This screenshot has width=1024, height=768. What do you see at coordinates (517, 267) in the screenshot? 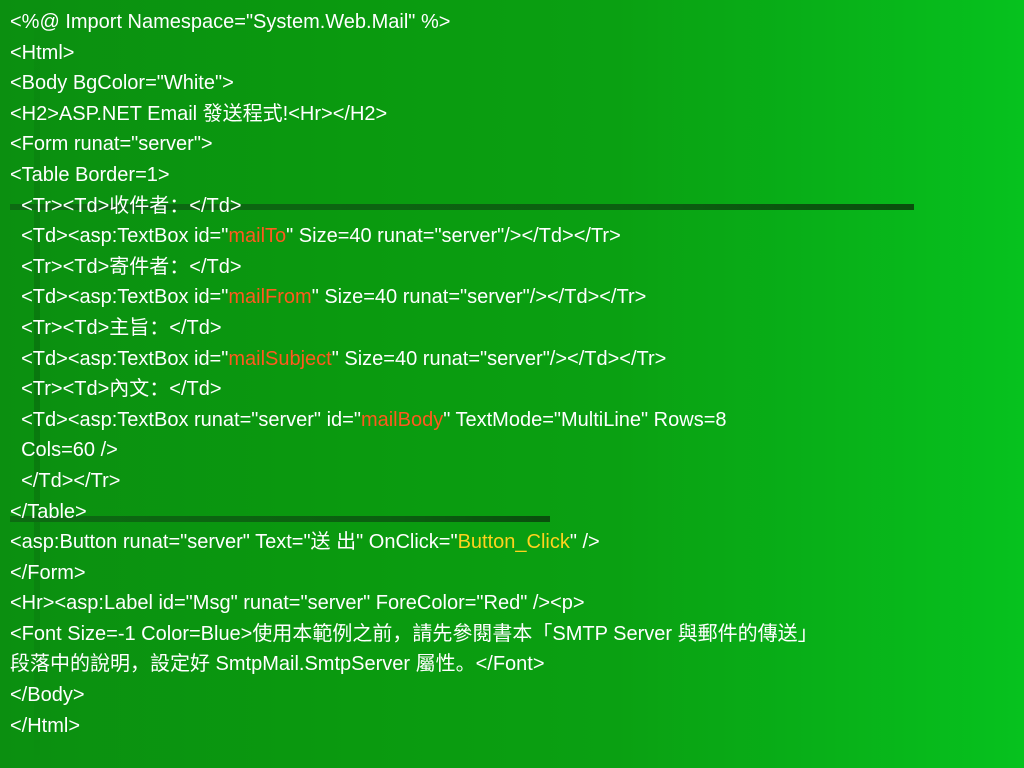
I see `code-line: <Tr><Td>寄件者：</Td>` at bounding box center [517, 267].